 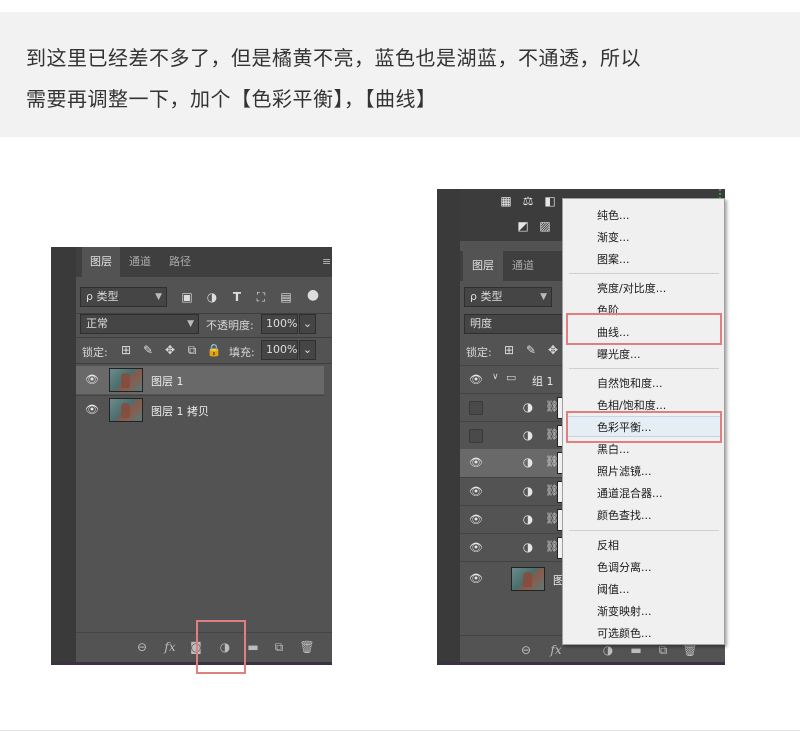 I want to click on blend-mode-dropdown: 明度, so click(x=519, y=324).